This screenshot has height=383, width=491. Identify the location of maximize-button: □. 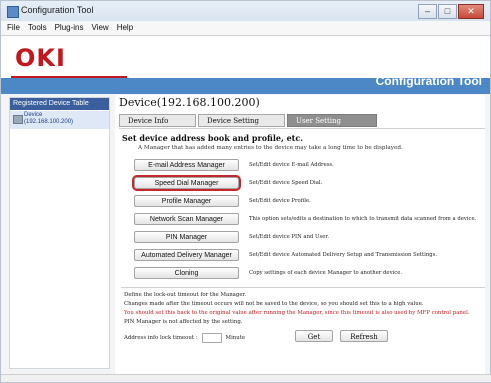
(447, 11).